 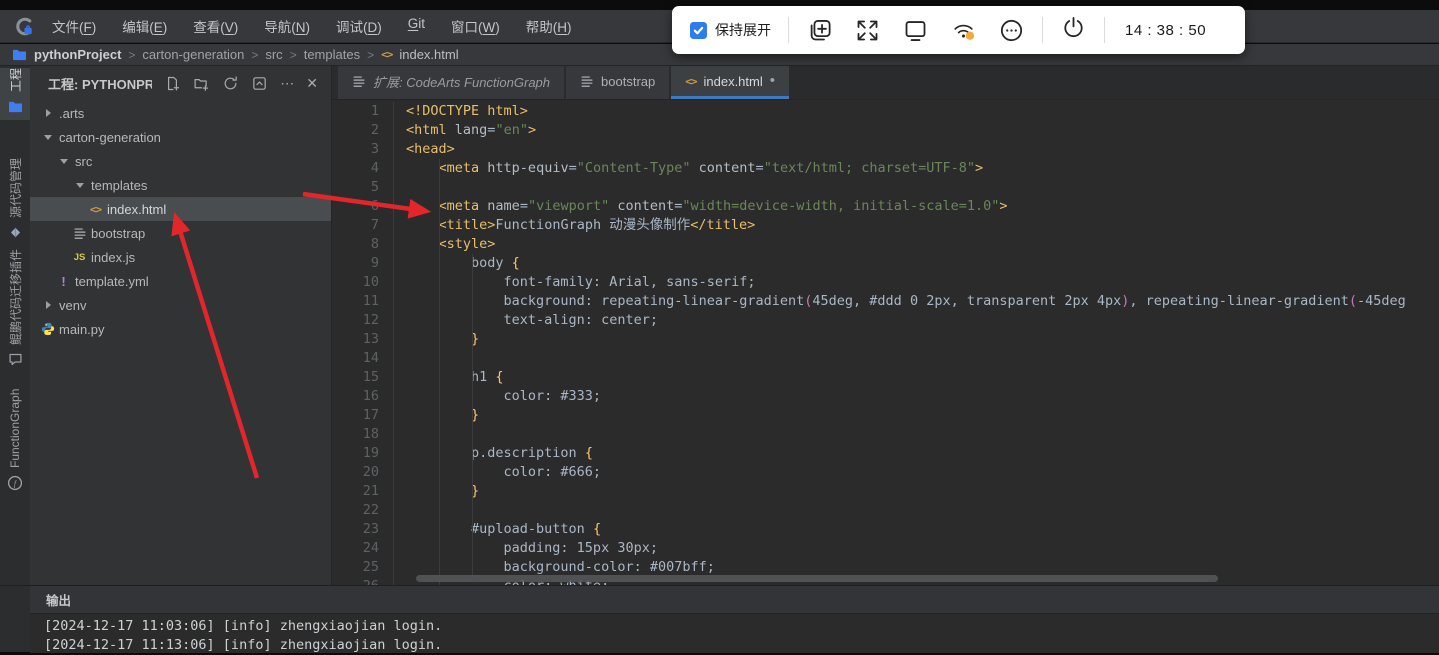 I want to click on py-icon, so click(x=48, y=329).